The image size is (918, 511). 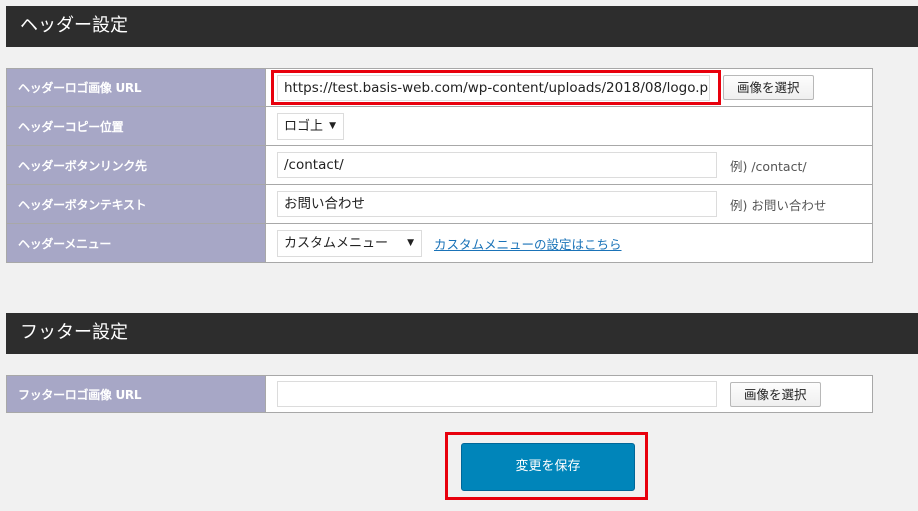 What do you see at coordinates (136, 243) in the screenshot?
I see `header-menu-label: ヘッダーメニュー` at bounding box center [136, 243].